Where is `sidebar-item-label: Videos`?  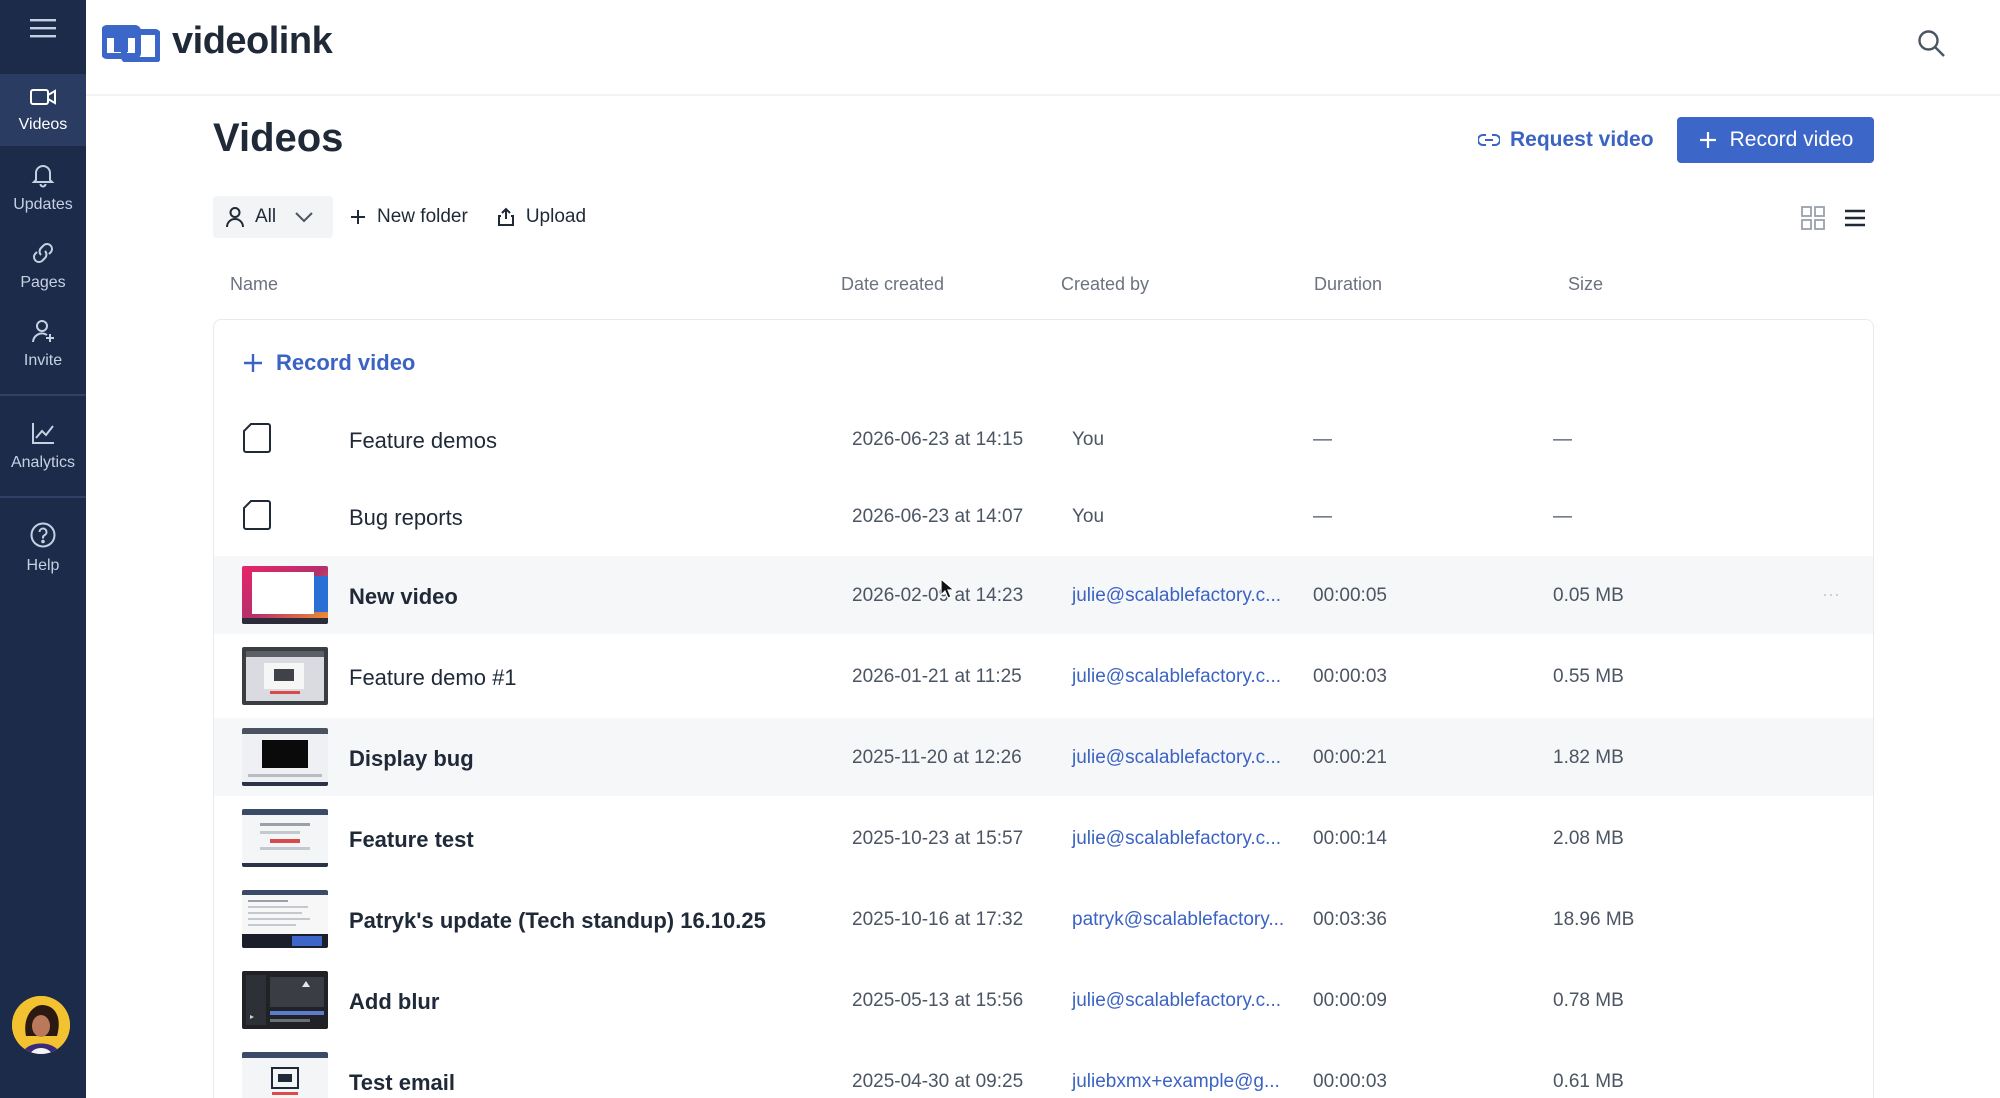
sidebar-item-label: Videos is located at coordinates (43, 124).